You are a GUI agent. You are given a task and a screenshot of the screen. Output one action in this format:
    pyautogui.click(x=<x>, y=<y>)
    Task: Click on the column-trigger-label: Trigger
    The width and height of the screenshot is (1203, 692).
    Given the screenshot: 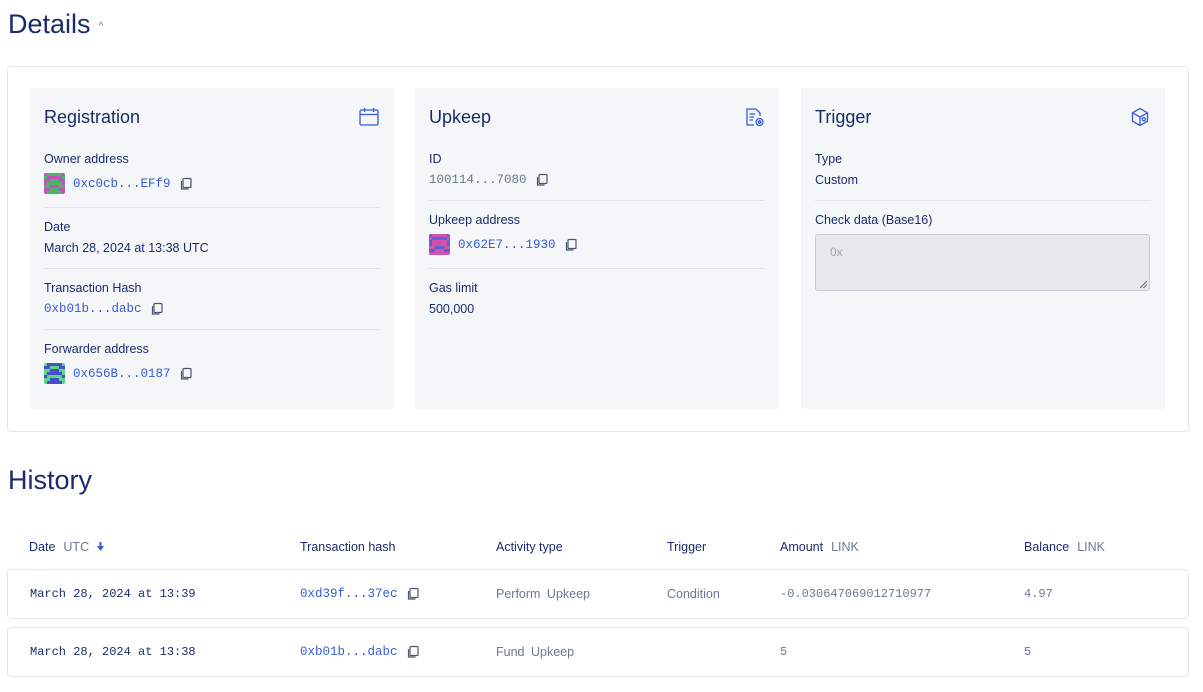 What is the action you would take?
    pyautogui.click(x=687, y=547)
    